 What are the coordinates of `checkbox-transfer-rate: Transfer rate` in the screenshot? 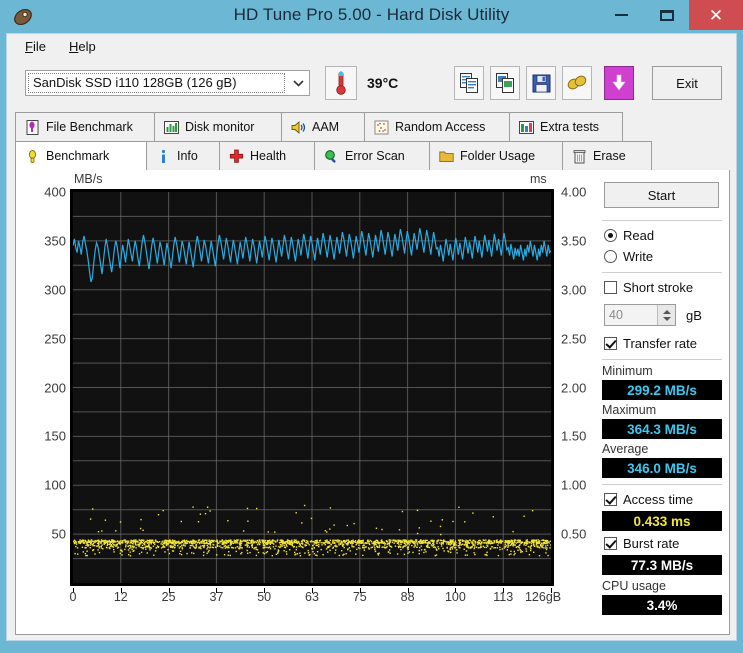 It's located at (650, 343).